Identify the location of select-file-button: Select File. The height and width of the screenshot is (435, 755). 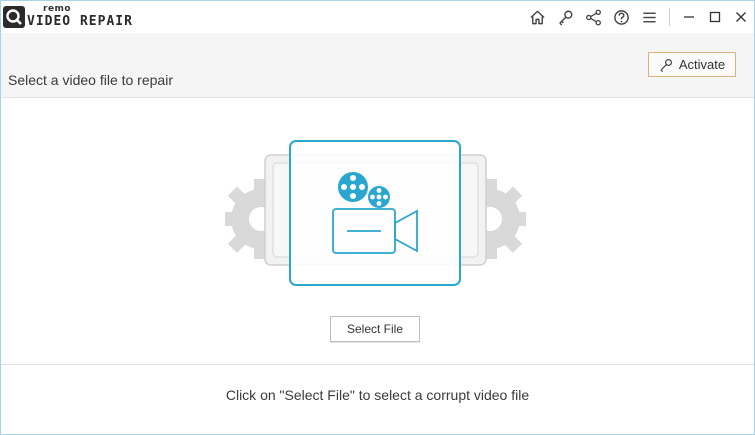
(375, 329).